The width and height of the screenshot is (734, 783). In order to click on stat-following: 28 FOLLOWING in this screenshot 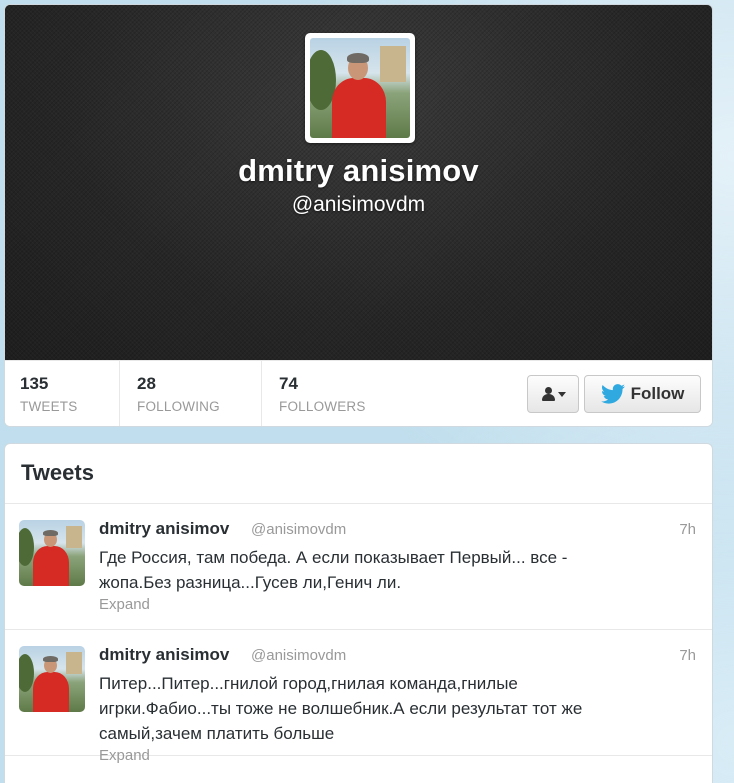, I will do `click(191, 393)`.